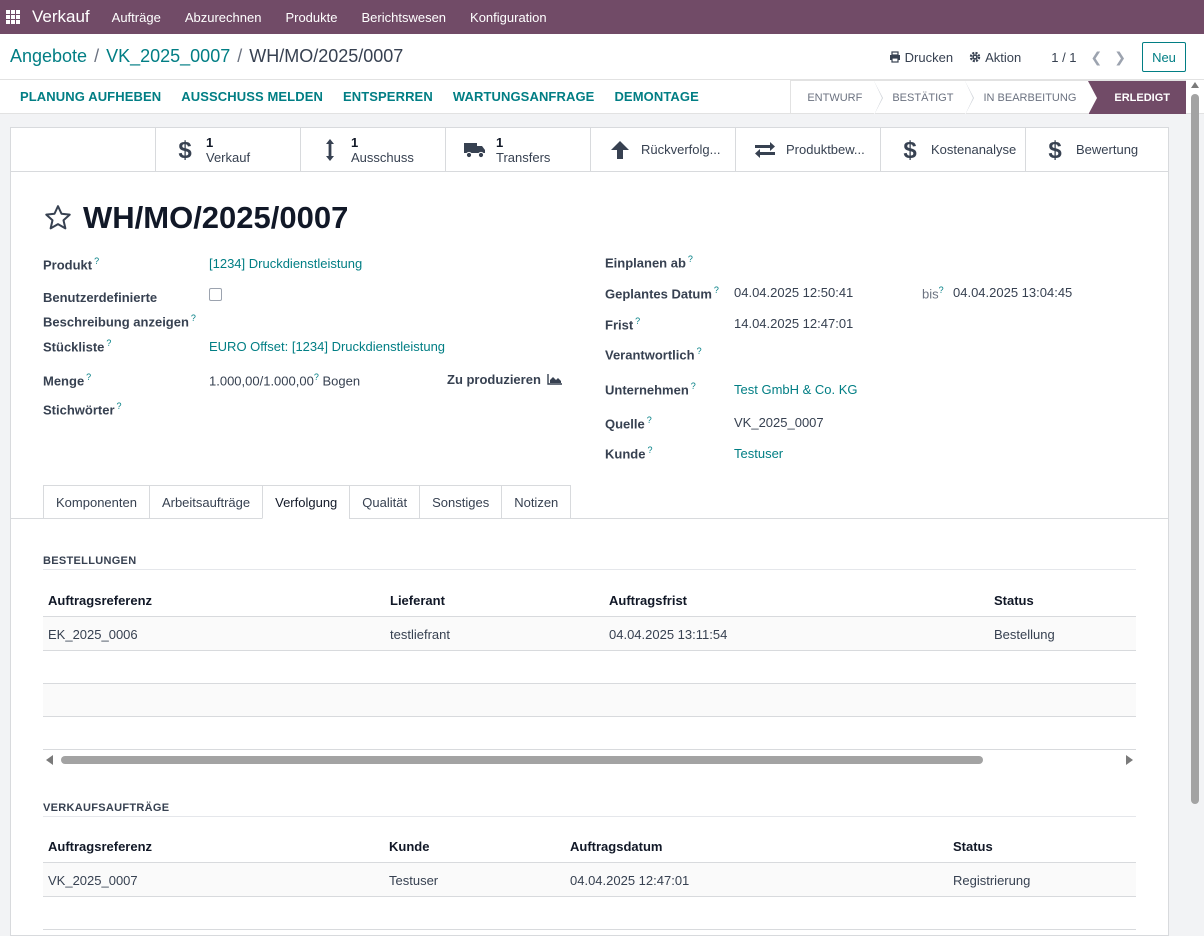 This screenshot has height=936, width=1204. I want to click on stage-draft: ENTWURF, so click(837, 97).